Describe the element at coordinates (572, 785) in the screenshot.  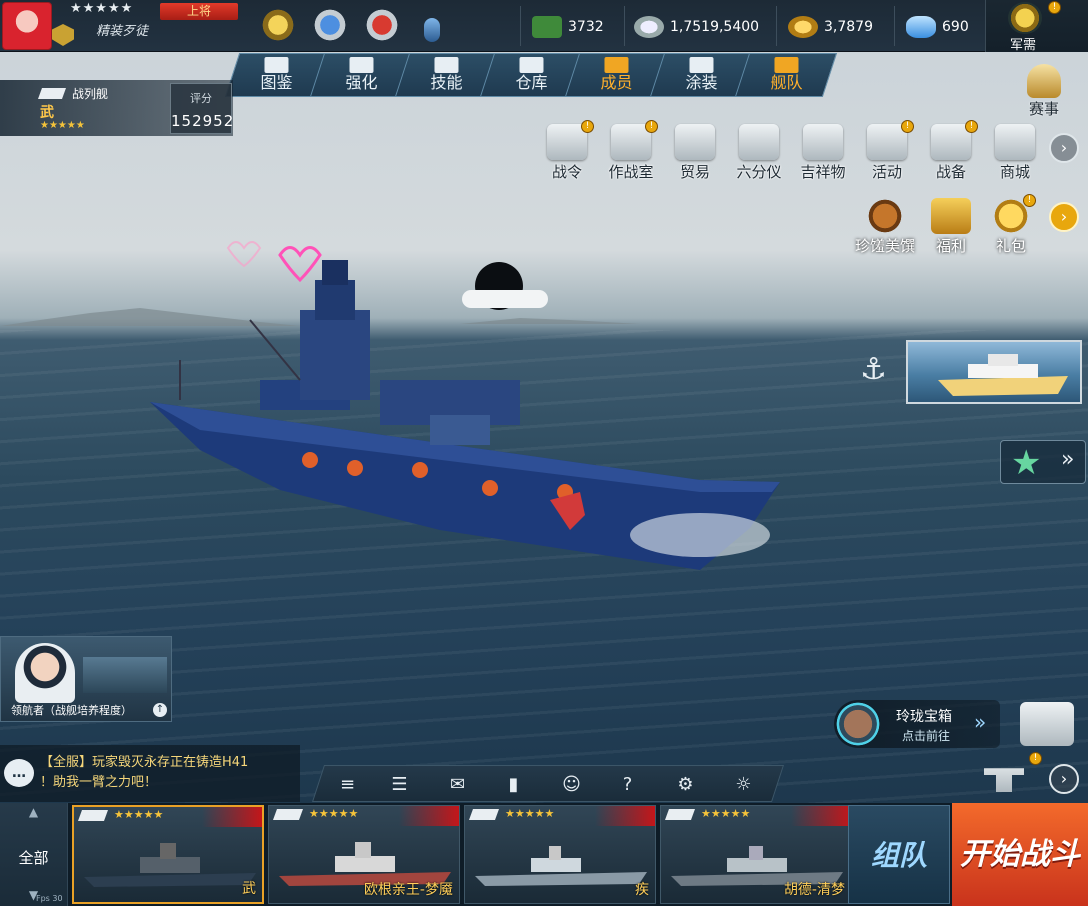
I see `friends-icon: ☺` at that location.